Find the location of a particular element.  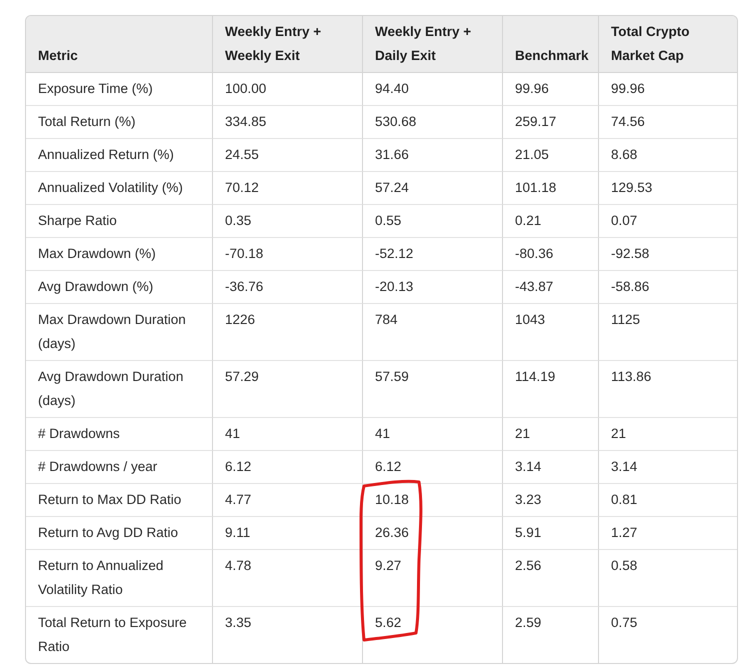

table-cell: Max Drawdown Duration (days) is located at coordinates (119, 332).